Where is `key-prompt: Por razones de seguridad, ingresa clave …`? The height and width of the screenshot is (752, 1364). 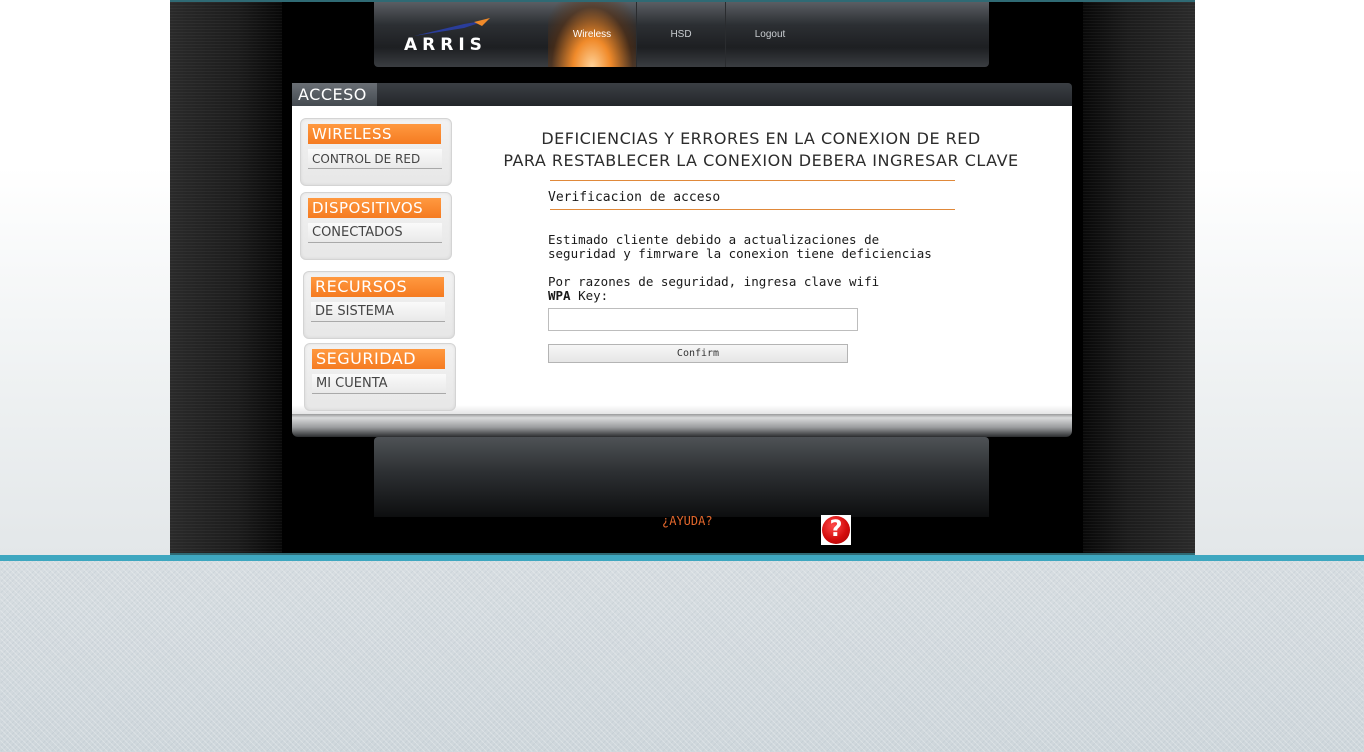 key-prompt: Por razones de seguridad, ingresa clave … is located at coordinates (713, 289).